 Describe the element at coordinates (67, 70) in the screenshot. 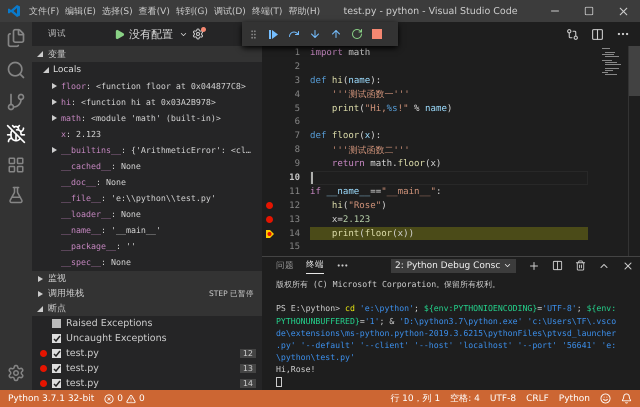

I see `scope-label: Locals` at that location.